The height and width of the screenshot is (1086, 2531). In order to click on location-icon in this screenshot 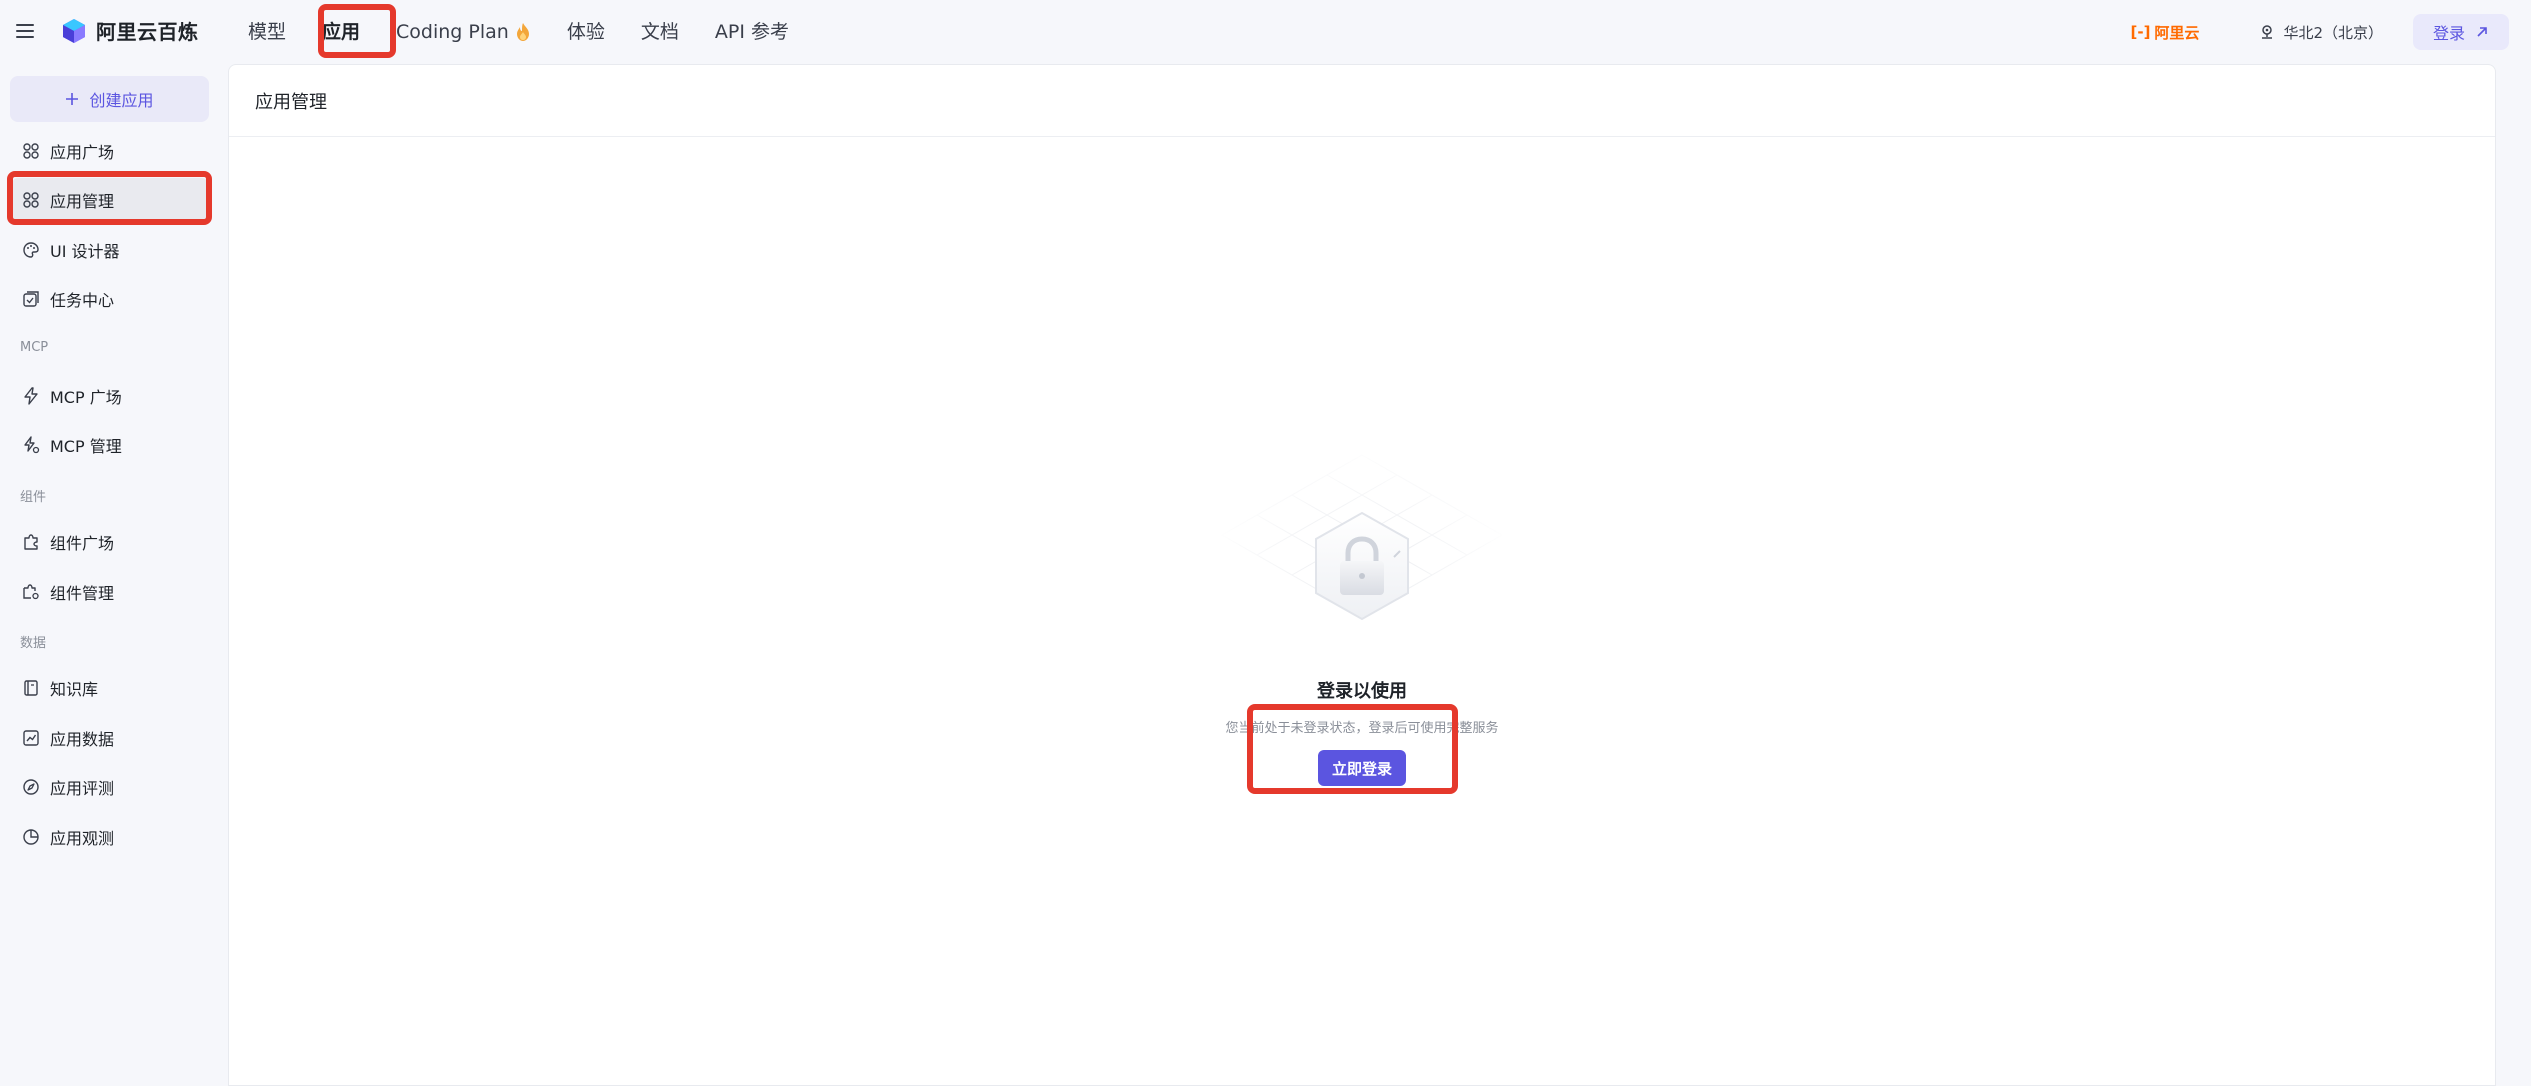, I will do `click(2267, 32)`.